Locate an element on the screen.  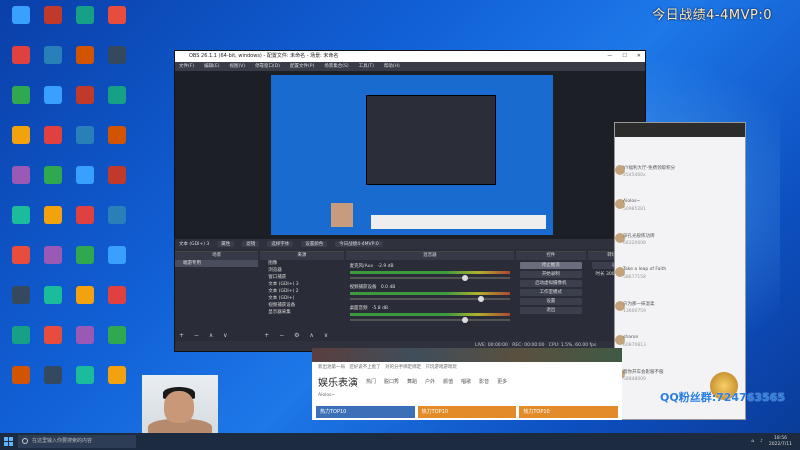
scene-toolbar: + − ∧ ∨ is located at coordinates (205, 335).